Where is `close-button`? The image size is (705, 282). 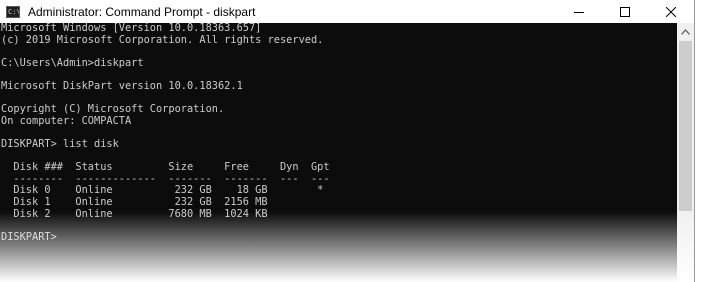 close-button is located at coordinates (671, 11).